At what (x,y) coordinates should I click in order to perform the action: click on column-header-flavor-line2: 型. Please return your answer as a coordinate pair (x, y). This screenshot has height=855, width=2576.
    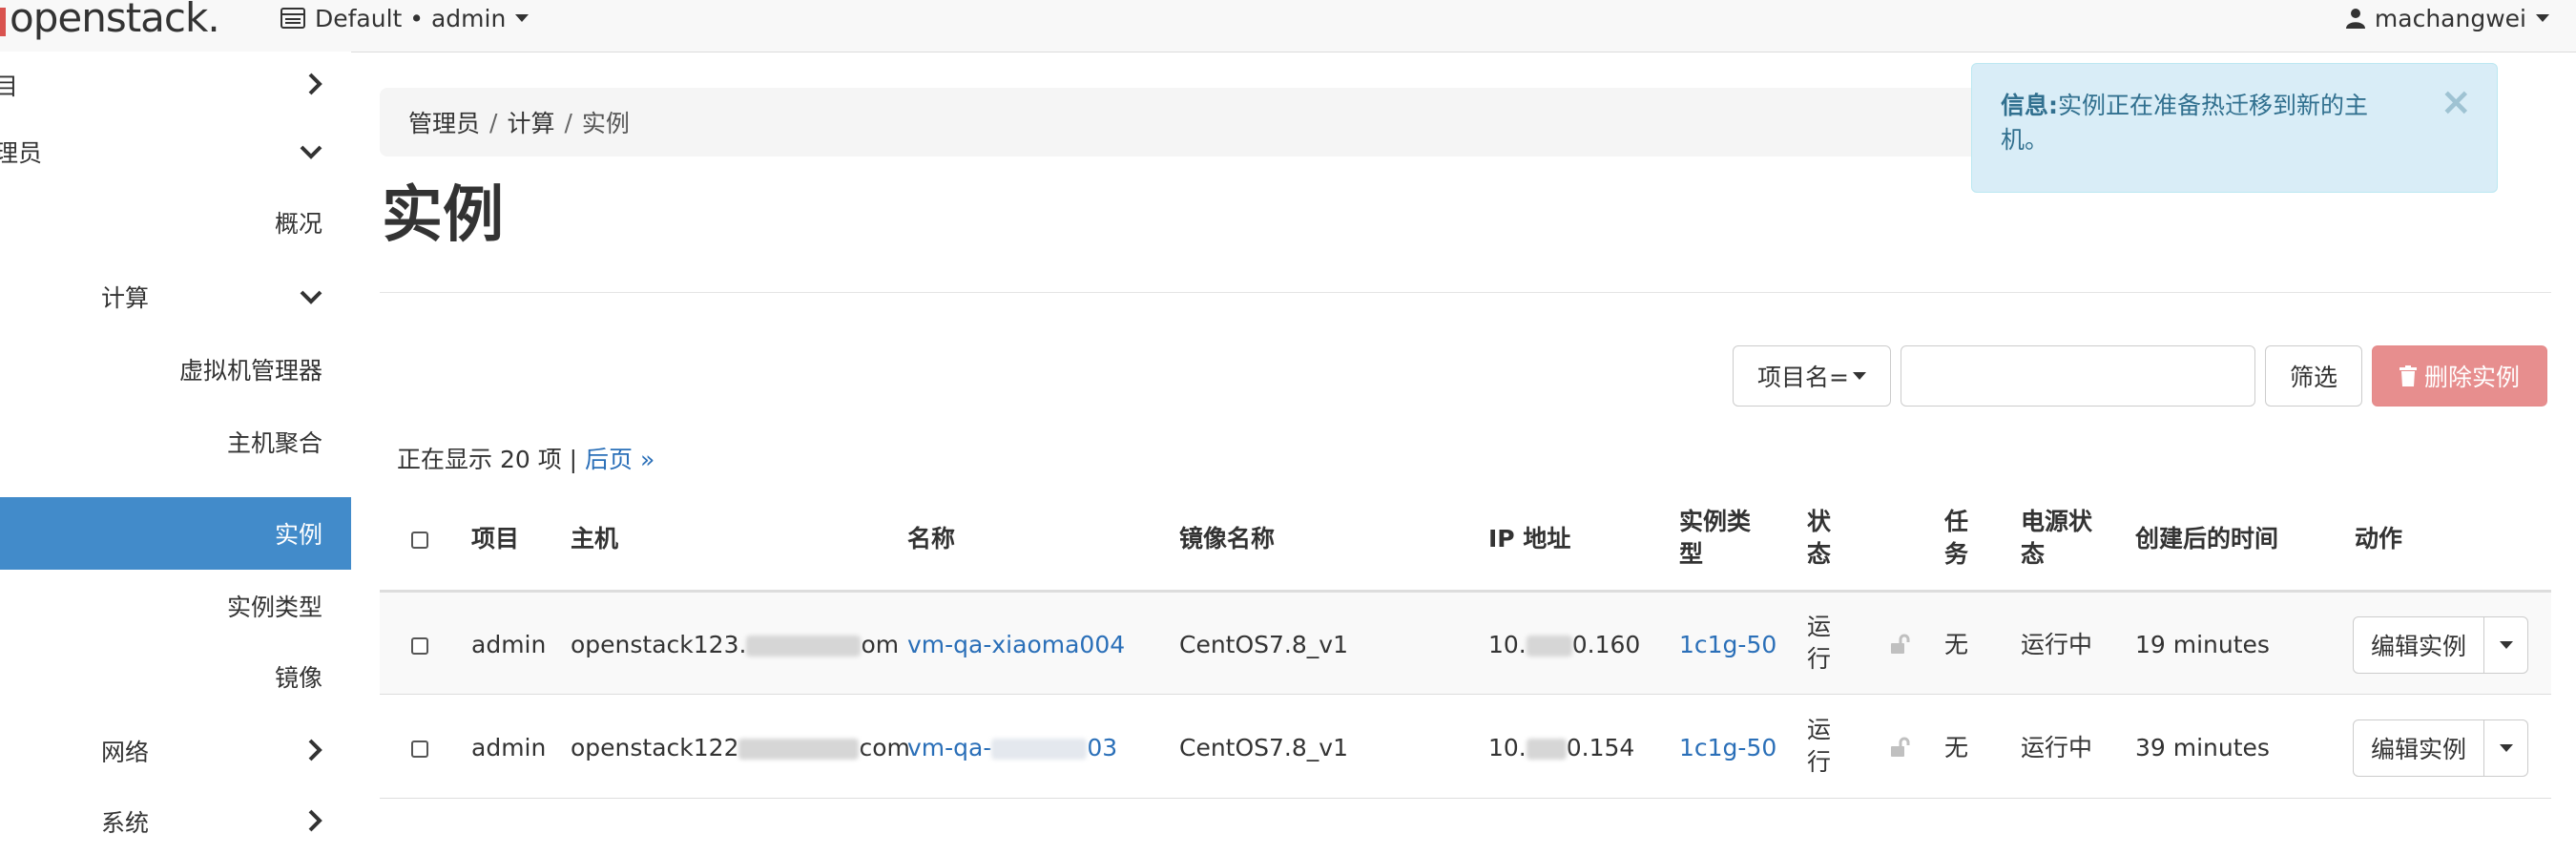
    Looking at the image, I should click on (1691, 554).